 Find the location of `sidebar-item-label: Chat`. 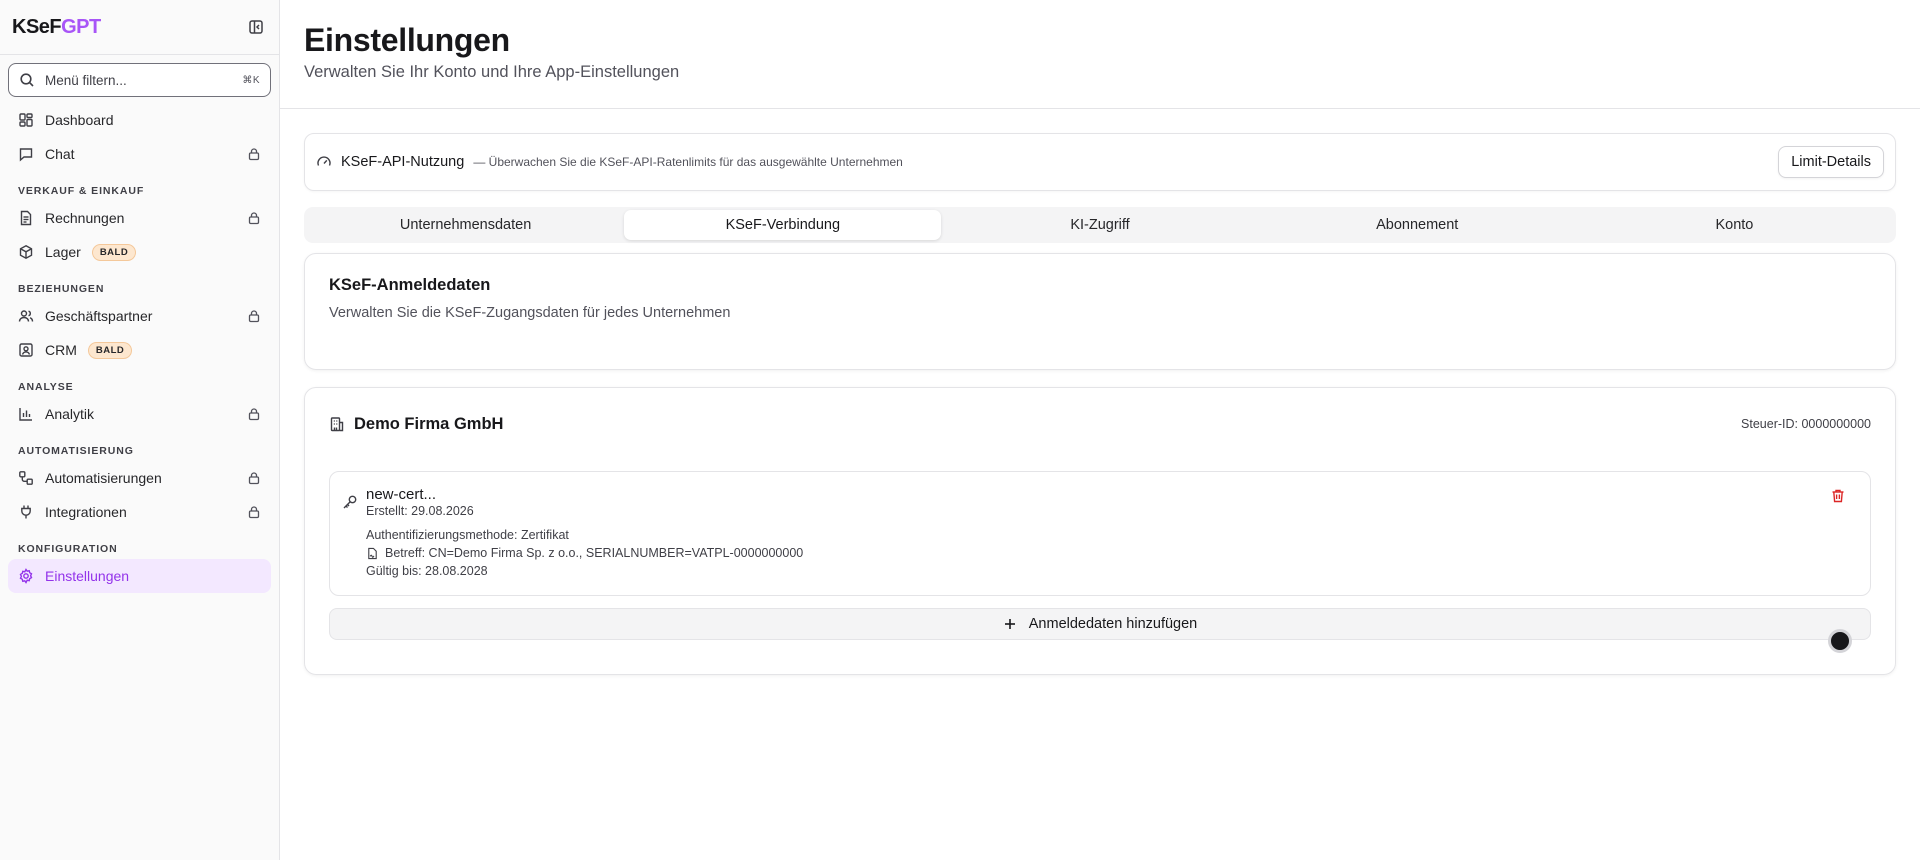

sidebar-item-label: Chat is located at coordinates (60, 154).